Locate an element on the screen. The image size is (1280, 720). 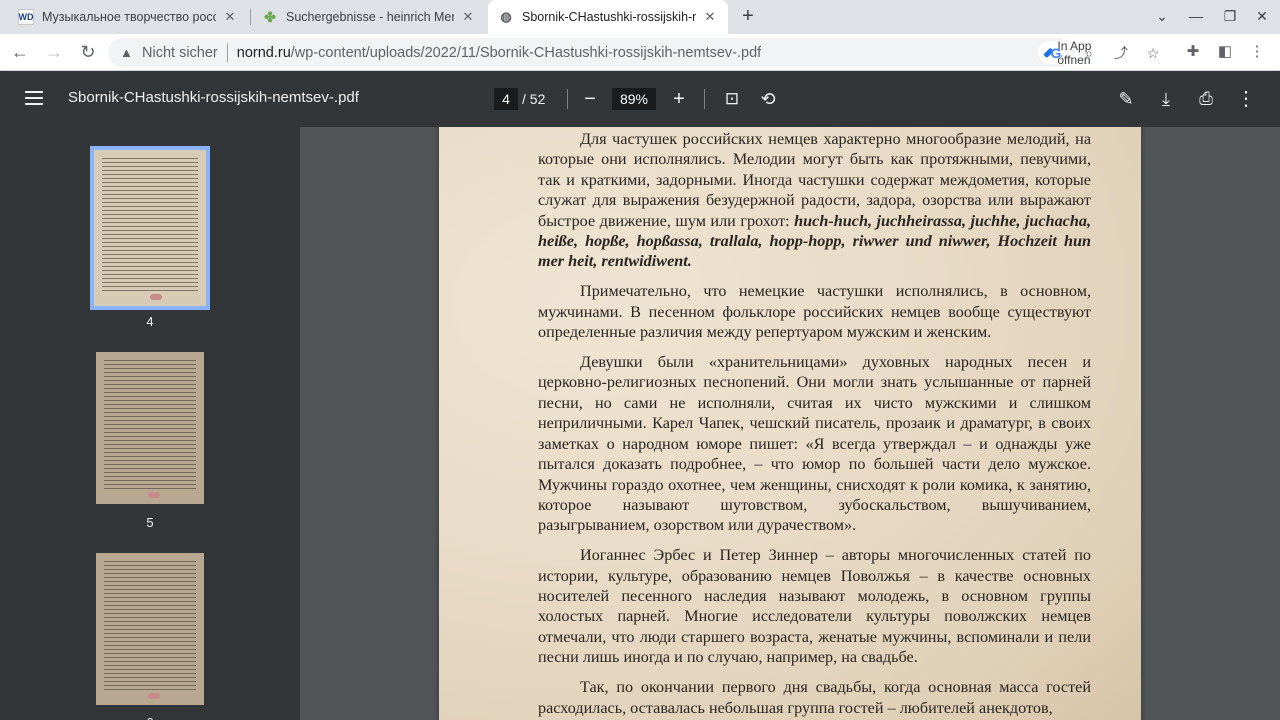
share-icon: ⤴ is located at coordinates (1121, 53).